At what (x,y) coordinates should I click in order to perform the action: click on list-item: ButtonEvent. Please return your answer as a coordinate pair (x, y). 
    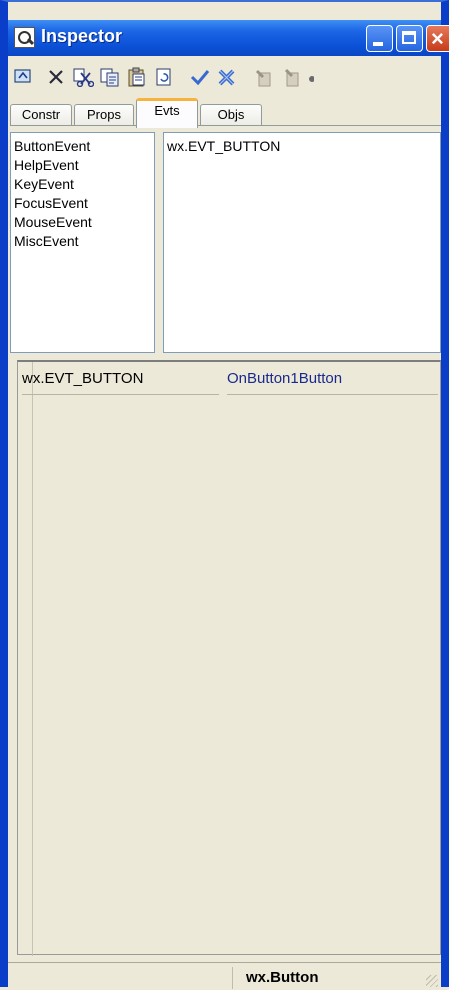
    Looking at the image, I should click on (82, 146).